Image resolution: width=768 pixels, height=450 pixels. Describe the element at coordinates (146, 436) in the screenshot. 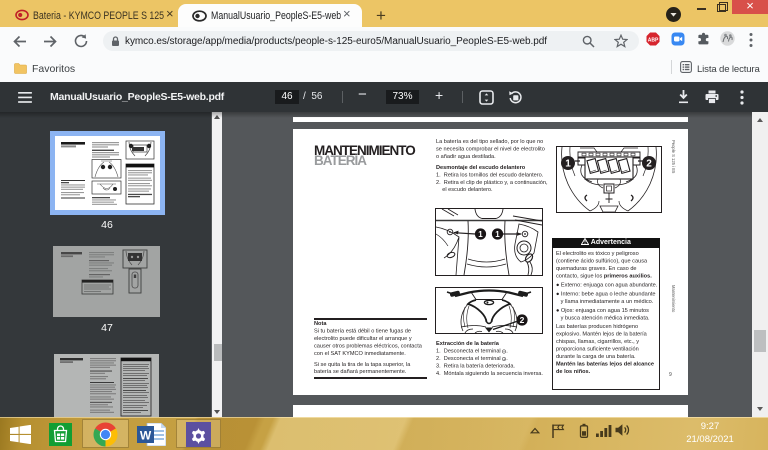

I see `svg-text: W` at that location.